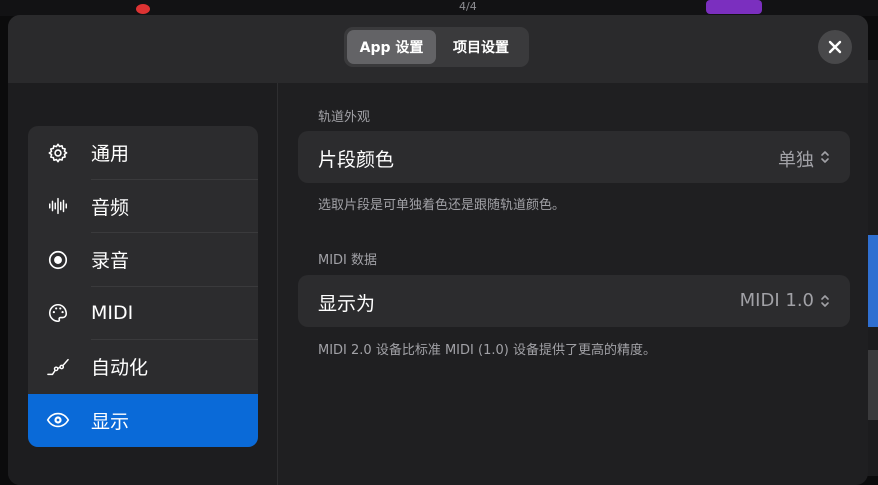  I want to click on sidebar-item-label: 通用, so click(110, 154).